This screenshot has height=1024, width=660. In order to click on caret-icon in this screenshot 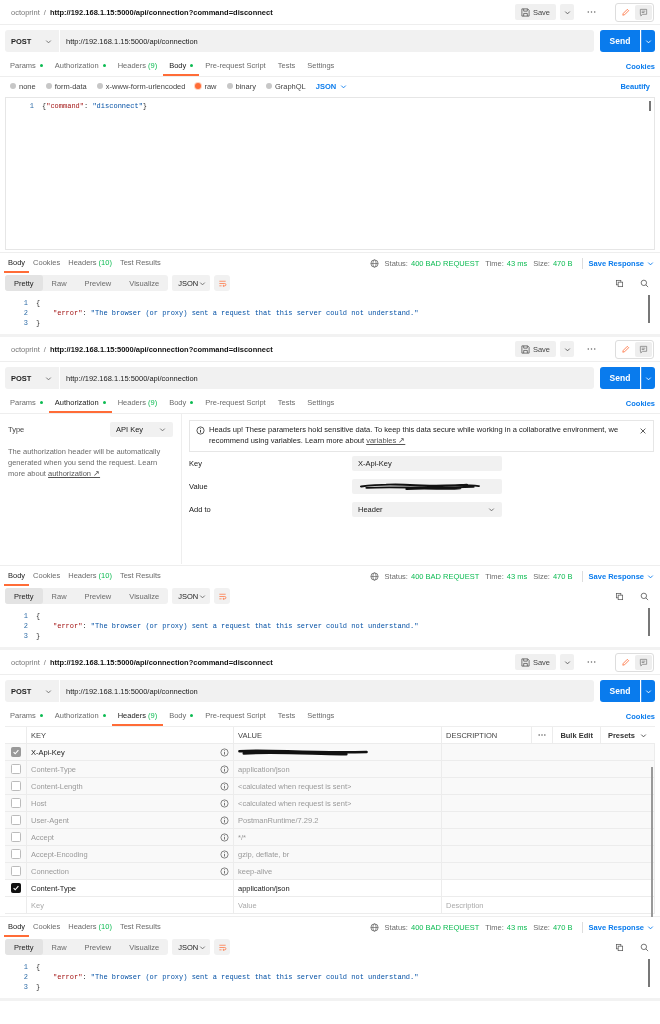, I will do `click(162, 429)`.